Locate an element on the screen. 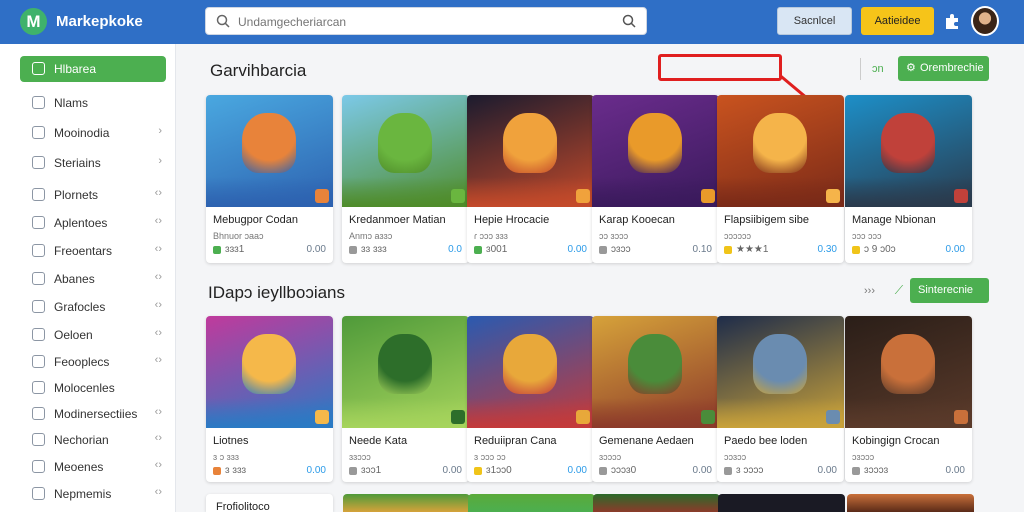 Image resolution: width=1024 pixels, height=512 pixels. card-title: Mebugpor Codan is located at coordinates (255, 220).